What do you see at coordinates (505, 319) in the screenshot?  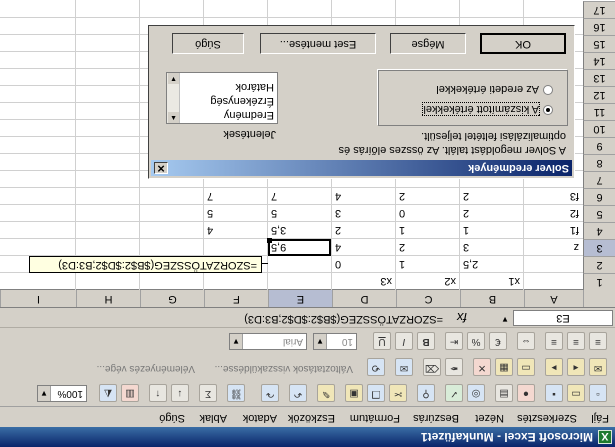 I see `chevron-down-icon: ▼` at bounding box center [505, 319].